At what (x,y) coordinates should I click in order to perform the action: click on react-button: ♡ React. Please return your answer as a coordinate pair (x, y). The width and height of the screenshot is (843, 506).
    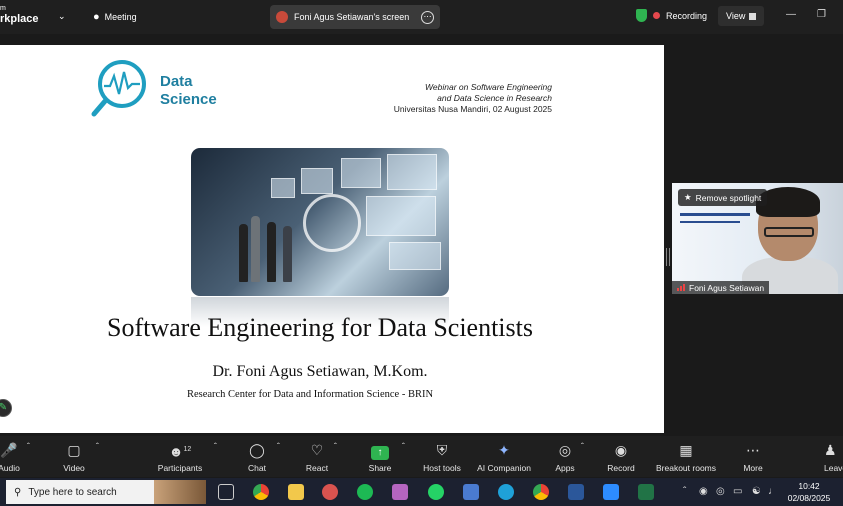
    Looking at the image, I should click on (317, 457).